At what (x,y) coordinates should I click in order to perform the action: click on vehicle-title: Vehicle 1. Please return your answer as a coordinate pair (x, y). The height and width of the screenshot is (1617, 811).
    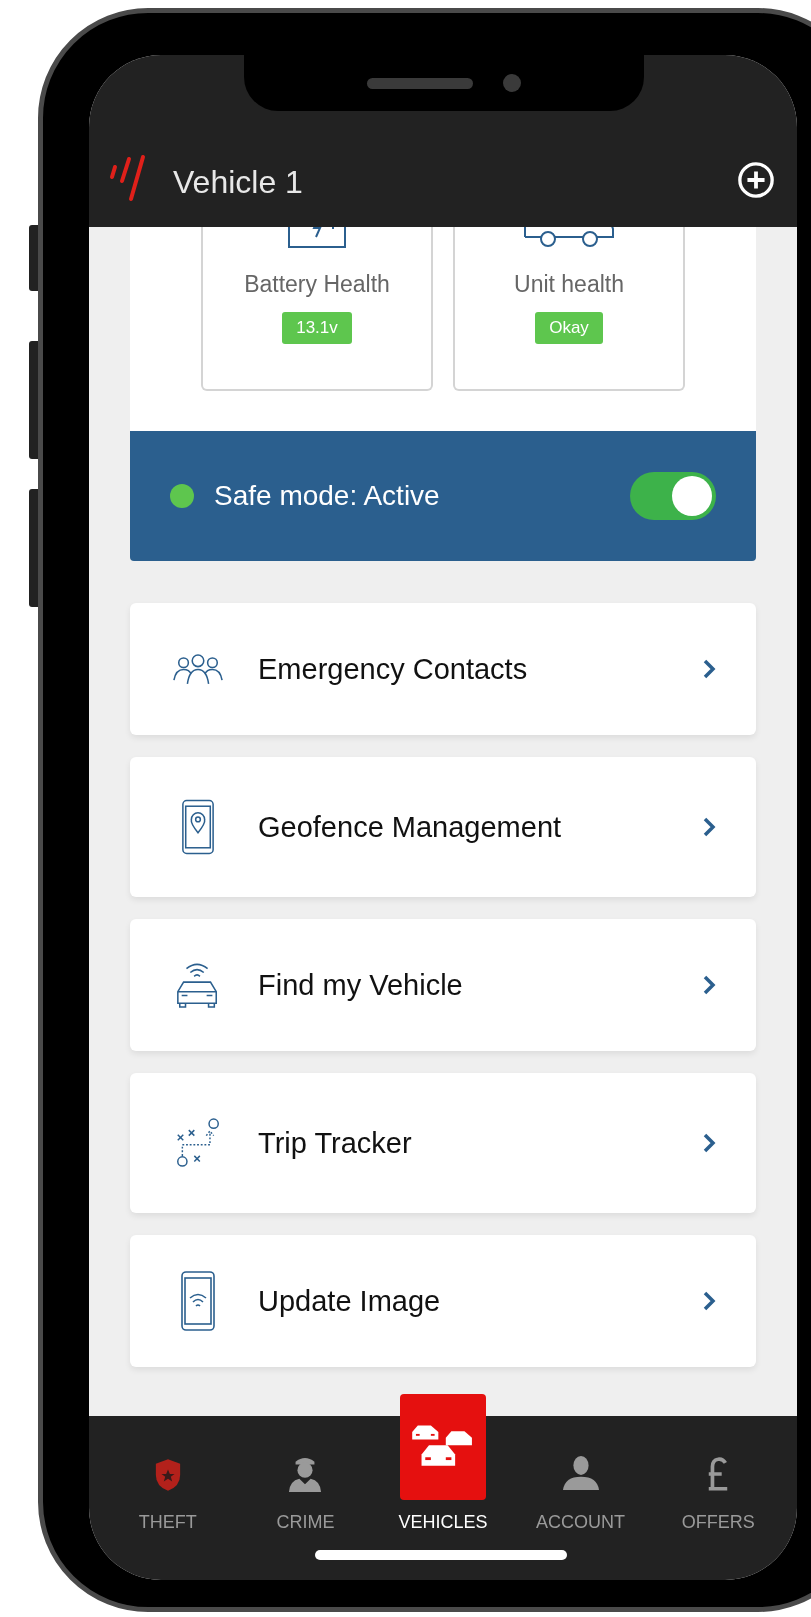
    Looking at the image, I should click on (238, 182).